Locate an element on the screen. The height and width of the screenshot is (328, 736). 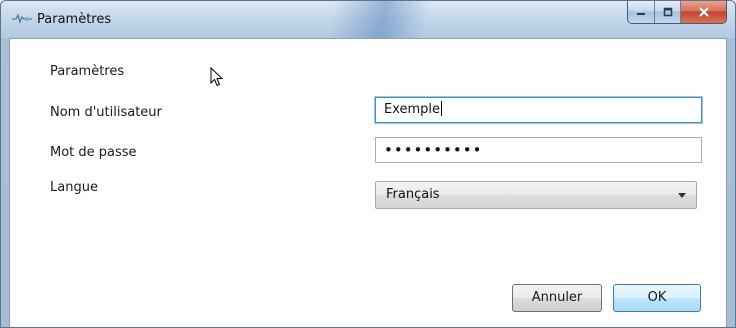
password-field: •••••••••• is located at coordinates (538, 150).